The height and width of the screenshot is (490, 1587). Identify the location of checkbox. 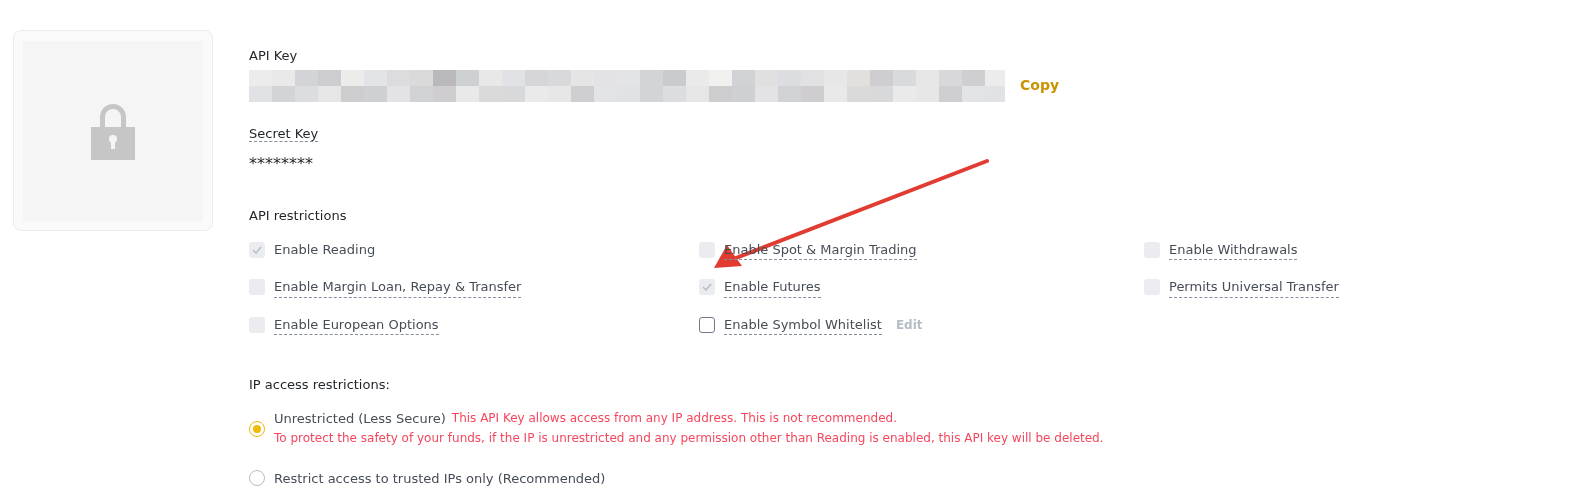
(707, 324).